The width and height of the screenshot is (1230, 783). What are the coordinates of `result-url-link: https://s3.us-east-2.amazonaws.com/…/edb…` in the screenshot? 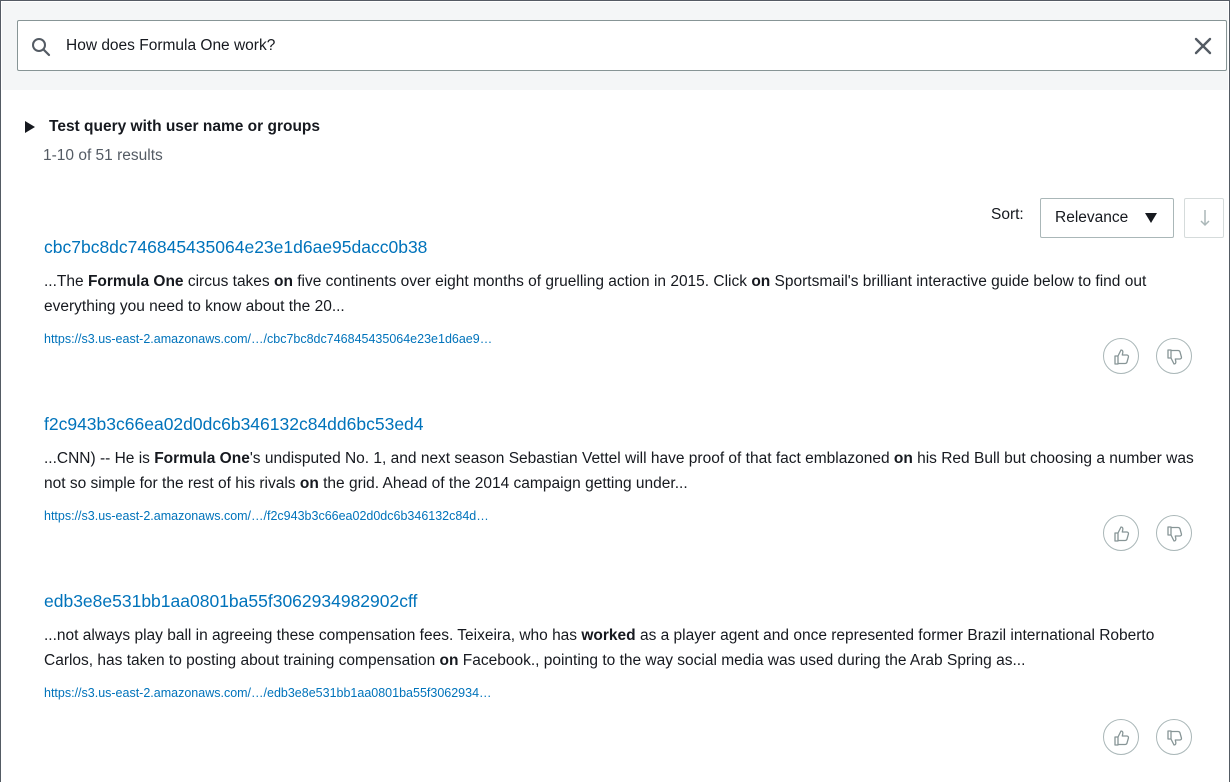 It's located at (624, 693).